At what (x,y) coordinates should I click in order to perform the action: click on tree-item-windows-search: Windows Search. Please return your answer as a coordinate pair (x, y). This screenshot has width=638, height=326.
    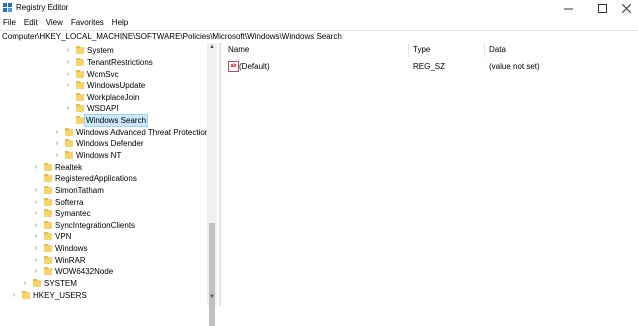
    Looking at the image, I should click on (103, 120).